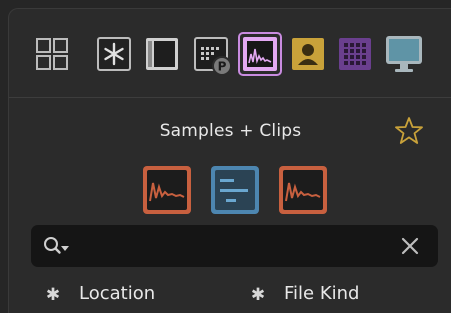  What do you see at coordinates (230, 131) in the screenshot?
I see `browser-title: Samples + Clips` at bounding box center [230, 131].